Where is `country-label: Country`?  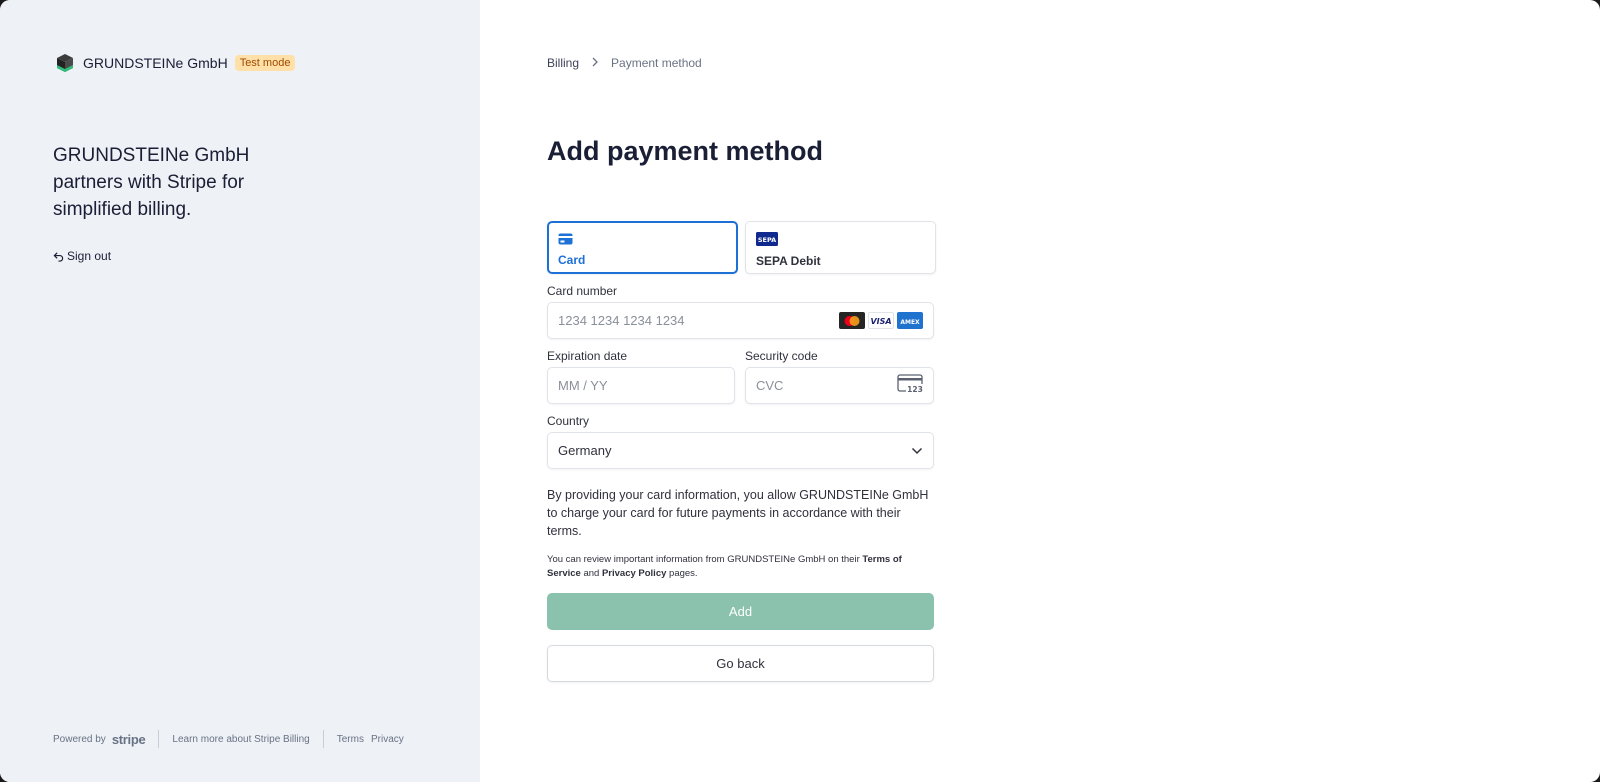
country-label: Country is located at coordinates (568, 421).